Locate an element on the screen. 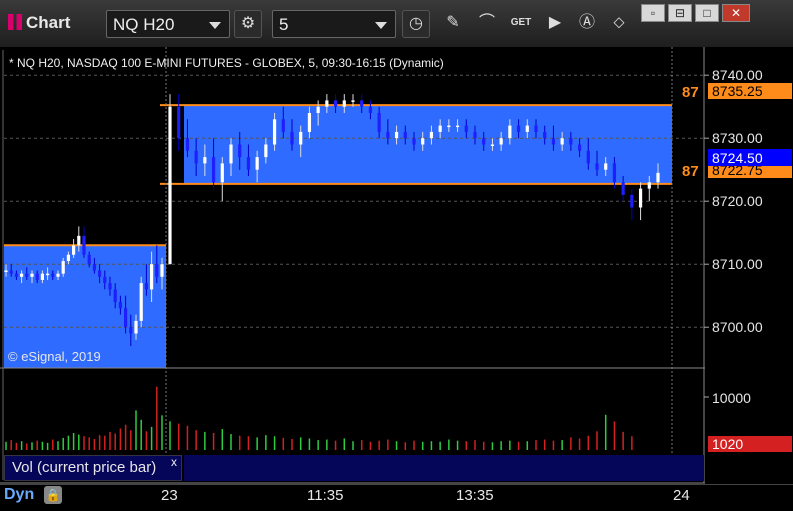 This screenshot has width=793, height=511. close-icon: x is located at coordinates (174, 462).